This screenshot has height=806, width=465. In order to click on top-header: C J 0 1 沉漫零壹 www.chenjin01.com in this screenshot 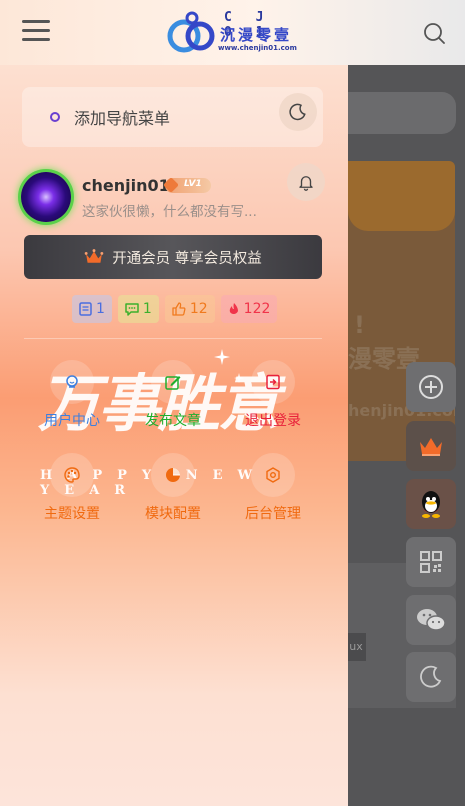, I will do `click(232, 32)`.